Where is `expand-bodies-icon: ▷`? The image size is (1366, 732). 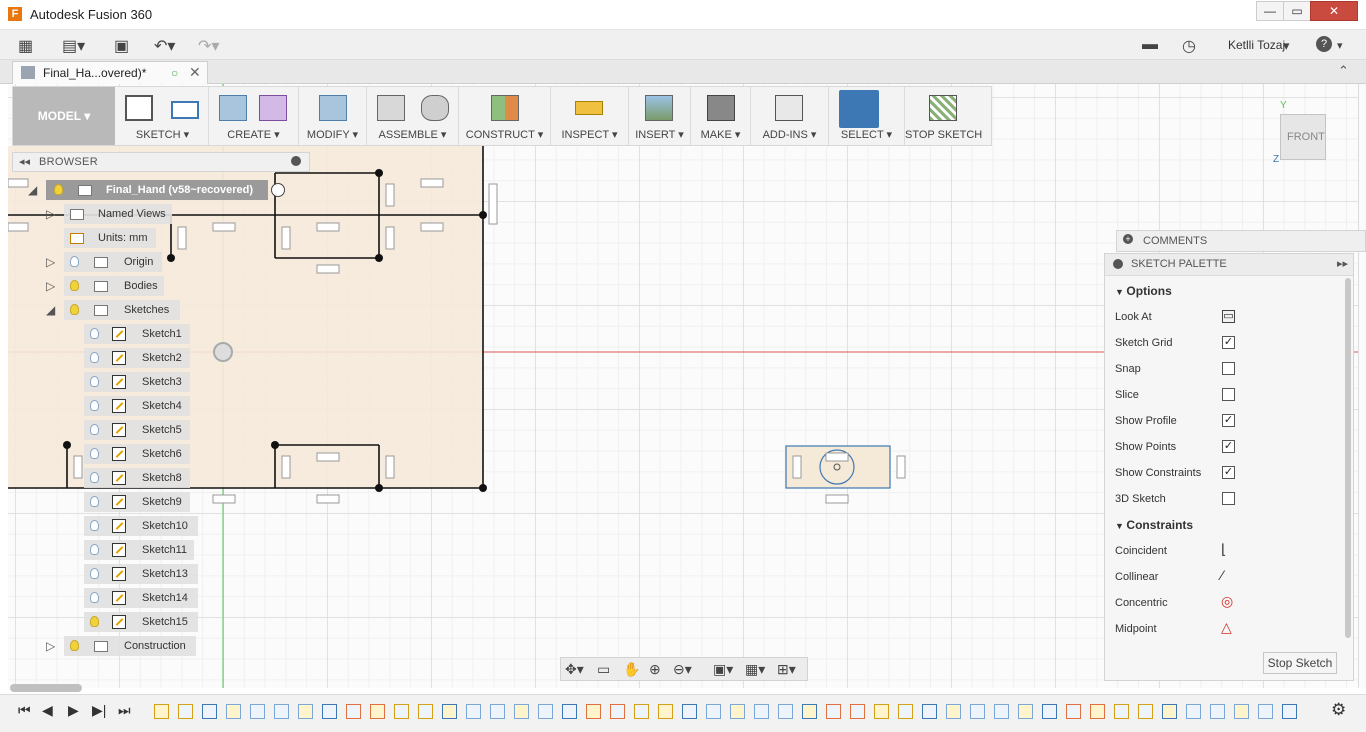 expand-bodies-icon: ▷ is located at coordinates (50, 286).